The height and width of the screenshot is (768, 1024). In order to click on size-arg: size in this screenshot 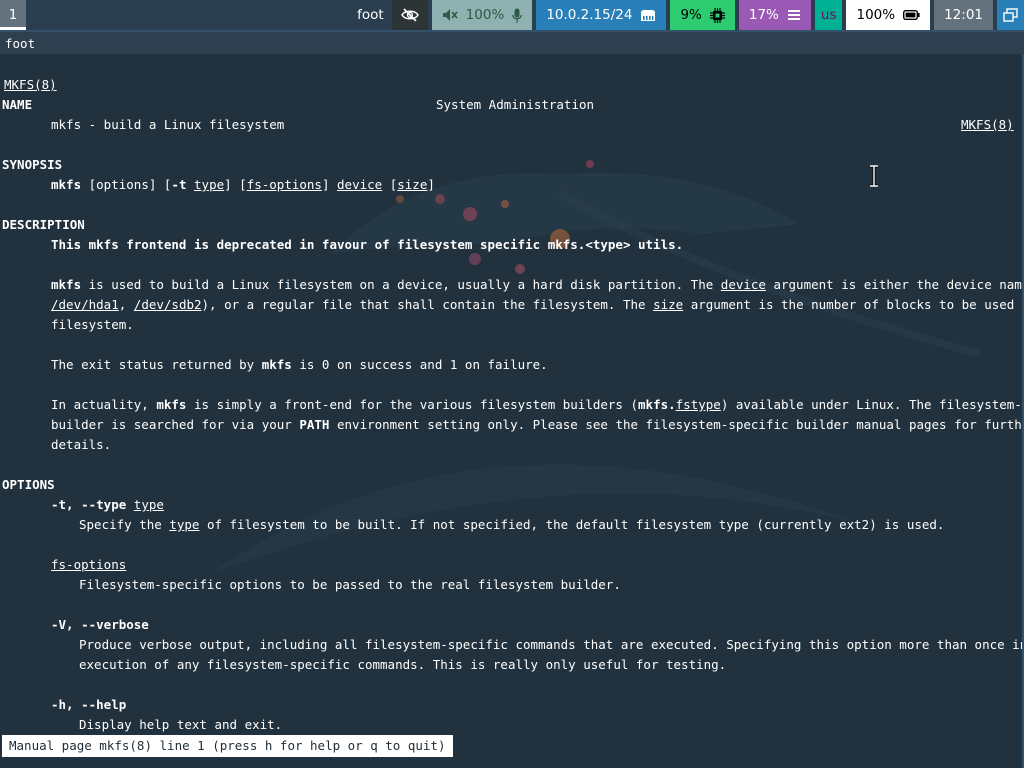, I will do `click(668, 304)`.